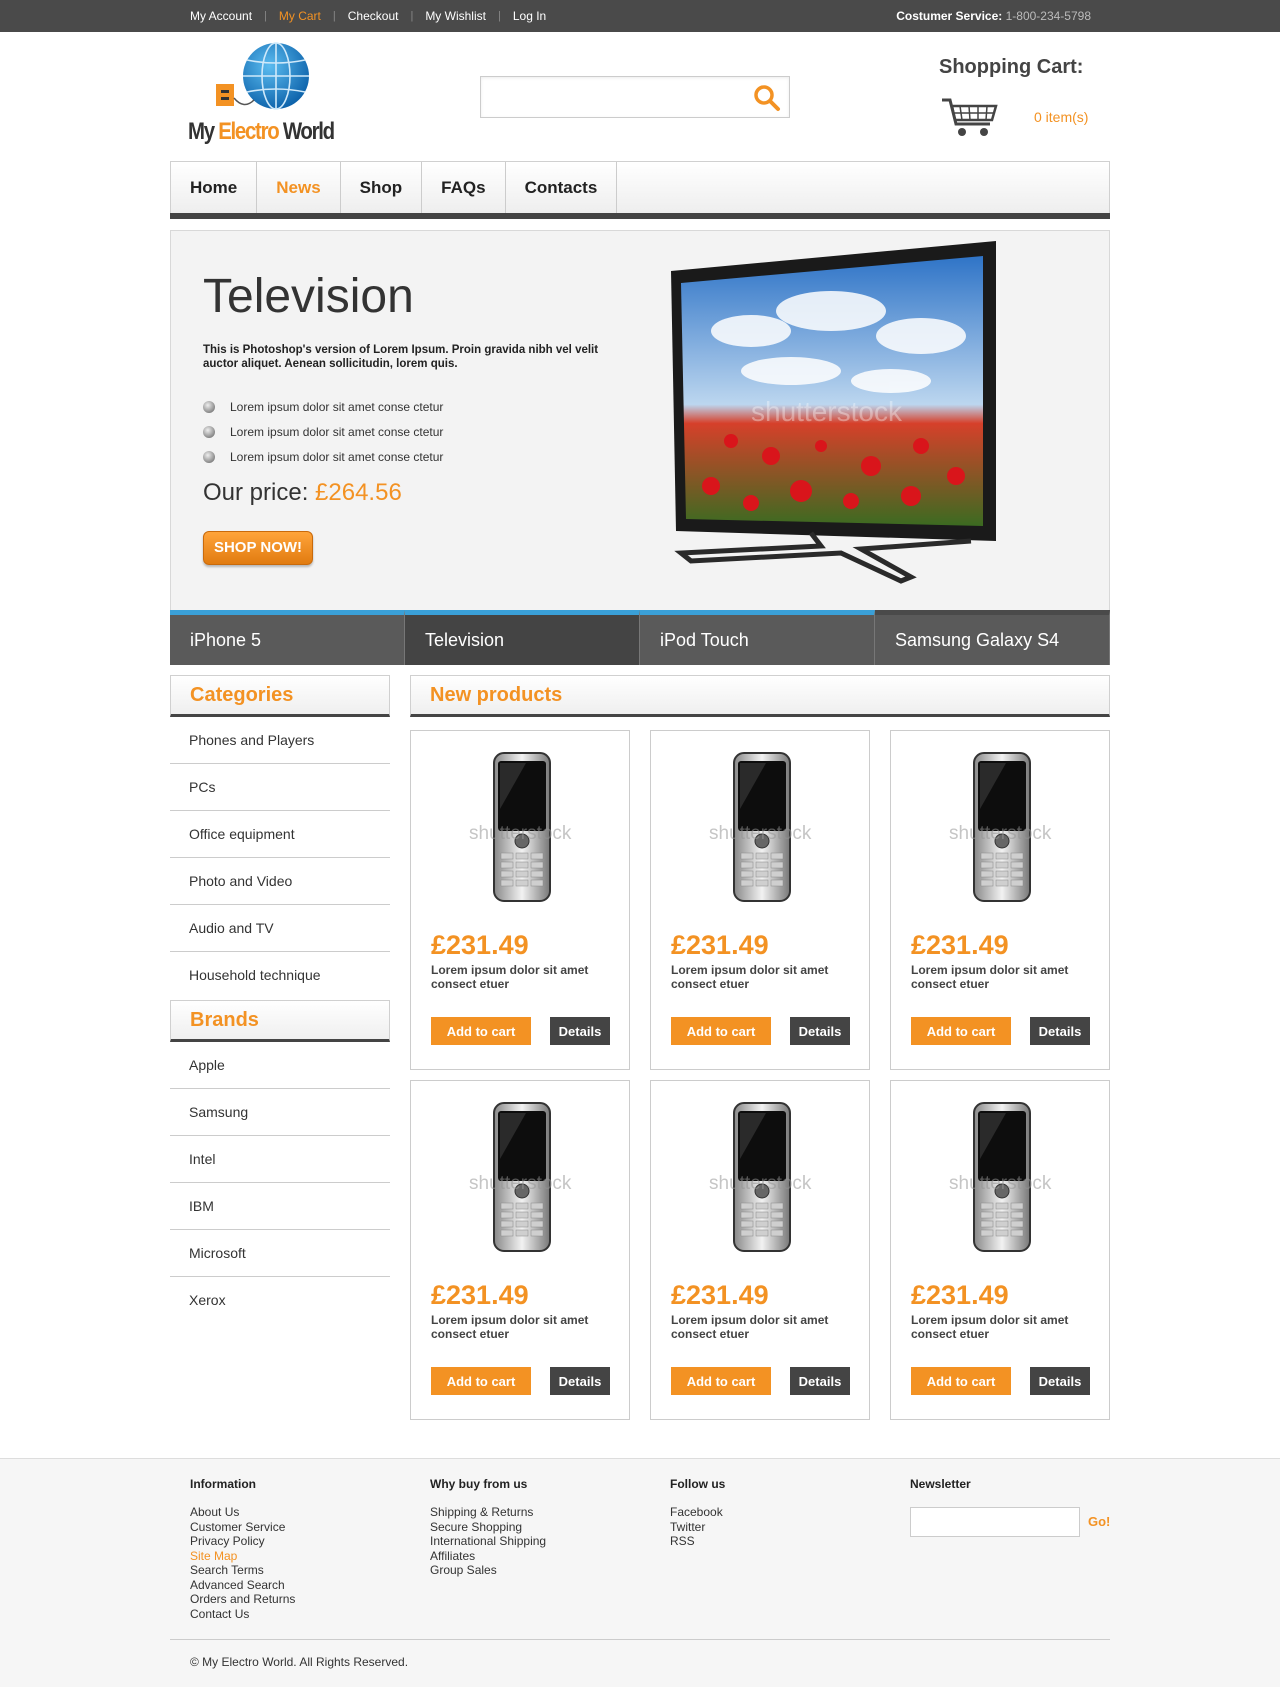 The height and width of the screenshot is (1687, 1280). What do you see at coordinates (529, 16) in the screenshot?
I see `log-in-link: Log In` at bounding box center [529, 16].